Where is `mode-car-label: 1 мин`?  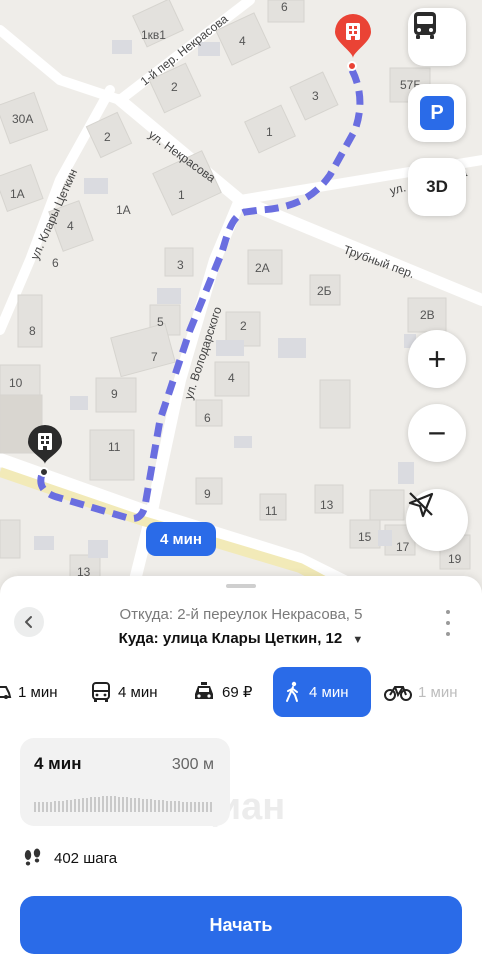
mode-car-label: 1 мин is located at coordinates (38, 692).